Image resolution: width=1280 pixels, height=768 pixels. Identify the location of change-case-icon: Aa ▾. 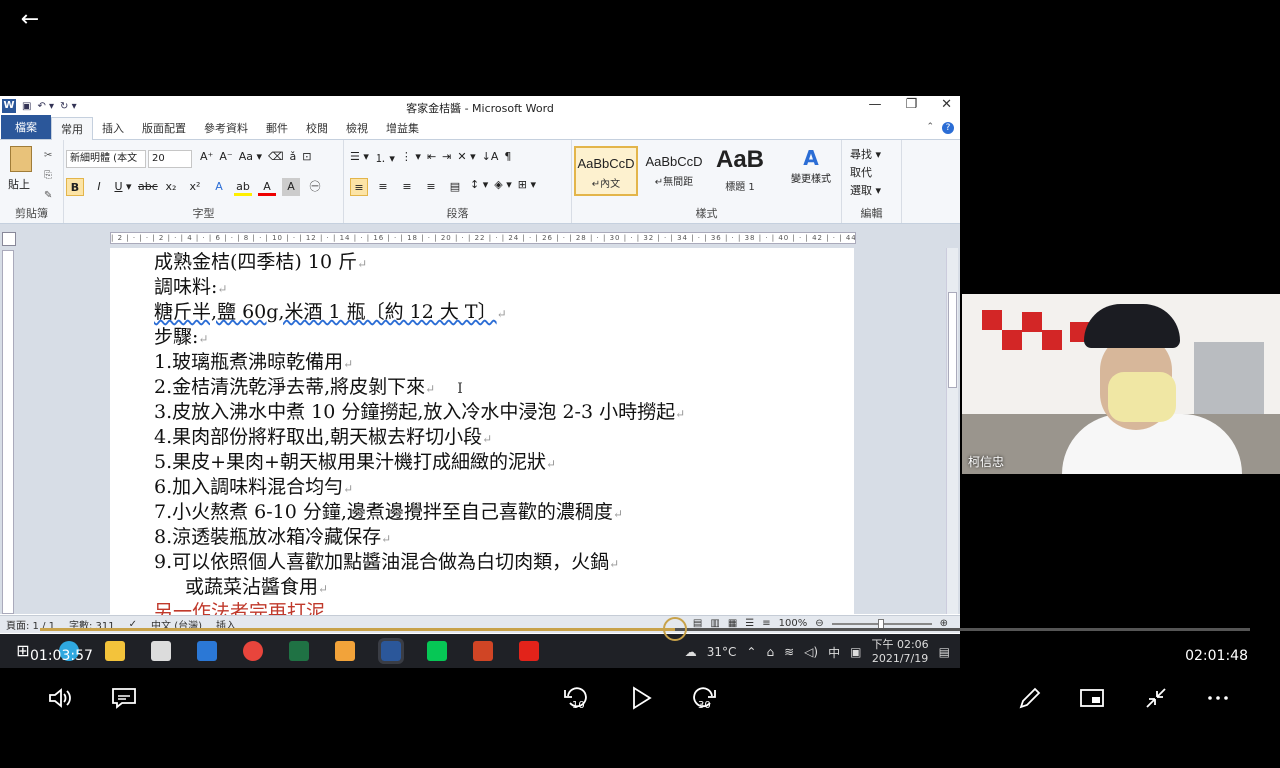
(250, 156).